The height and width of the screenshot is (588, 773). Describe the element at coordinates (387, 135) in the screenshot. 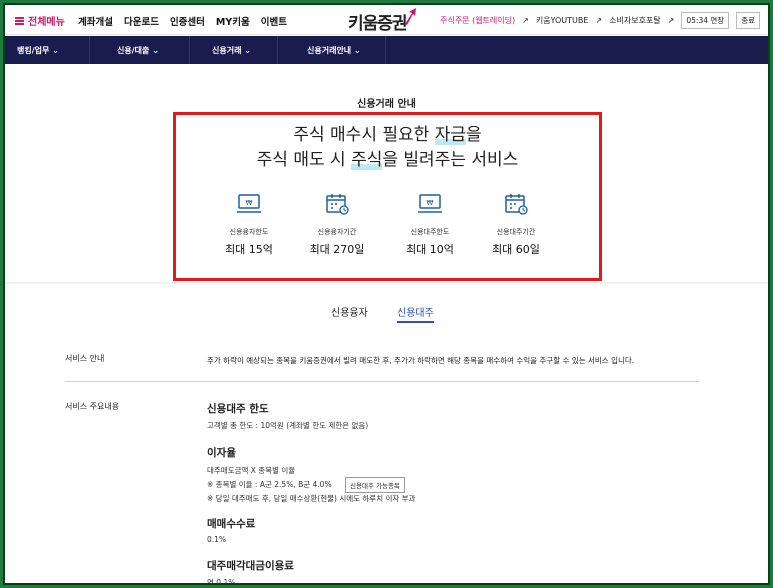

I see `headline-line-1: 주식 매수시 필요한 자금을` at that location.